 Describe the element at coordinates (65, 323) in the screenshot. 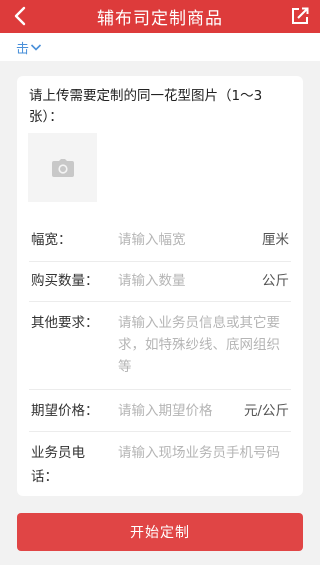

I see `other-requirements-label: 其他要求：` at that location.